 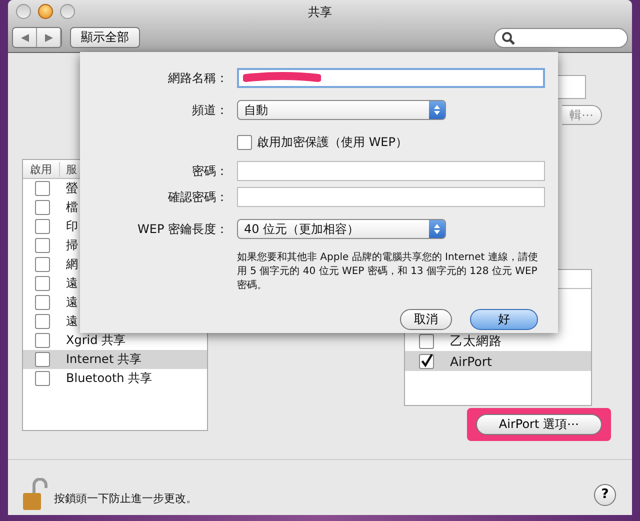 I want to click on field-label: 頻道：, so click(x=209, y=110).